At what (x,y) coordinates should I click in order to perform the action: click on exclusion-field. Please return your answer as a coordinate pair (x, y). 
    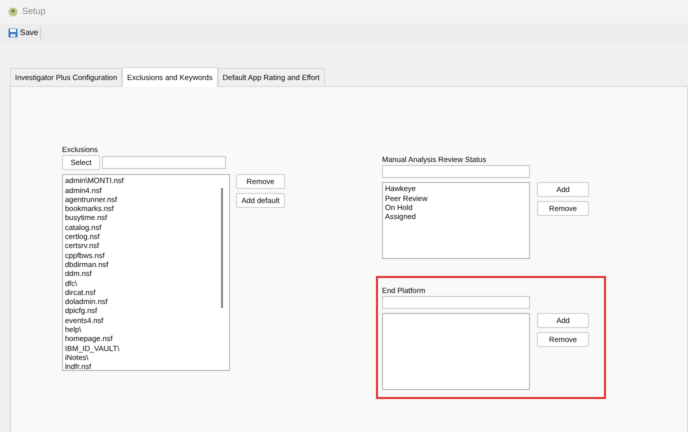
    Looking at the image, I should click on (164, 163).